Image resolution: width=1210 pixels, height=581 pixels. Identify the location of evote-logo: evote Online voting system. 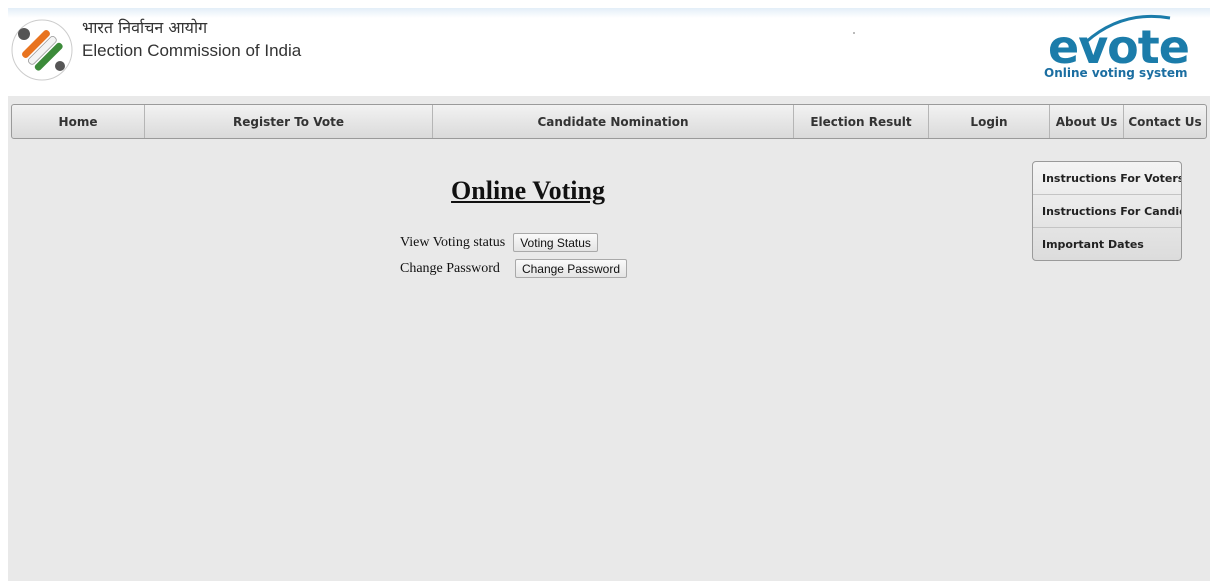
(1124, 52).